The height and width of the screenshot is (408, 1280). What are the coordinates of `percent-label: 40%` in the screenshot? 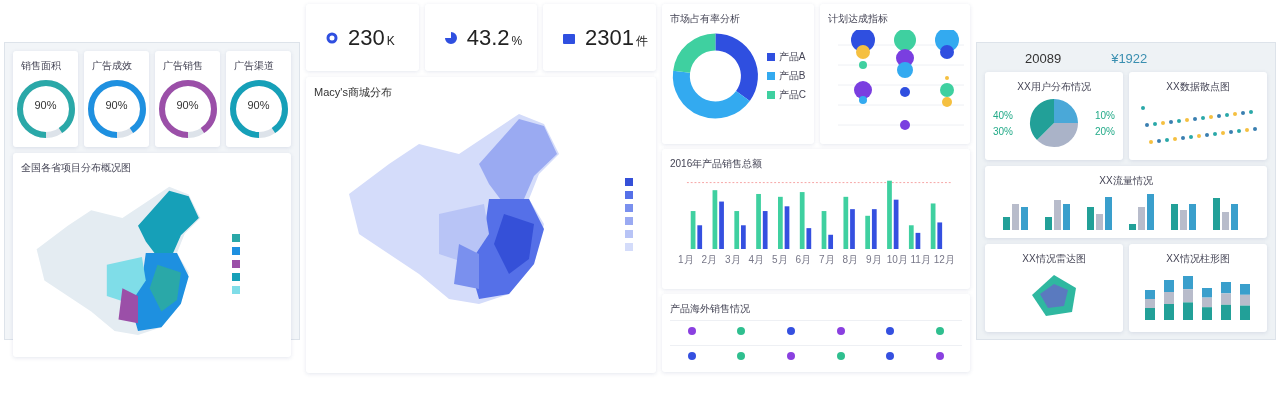 It's located at (1003, 115).